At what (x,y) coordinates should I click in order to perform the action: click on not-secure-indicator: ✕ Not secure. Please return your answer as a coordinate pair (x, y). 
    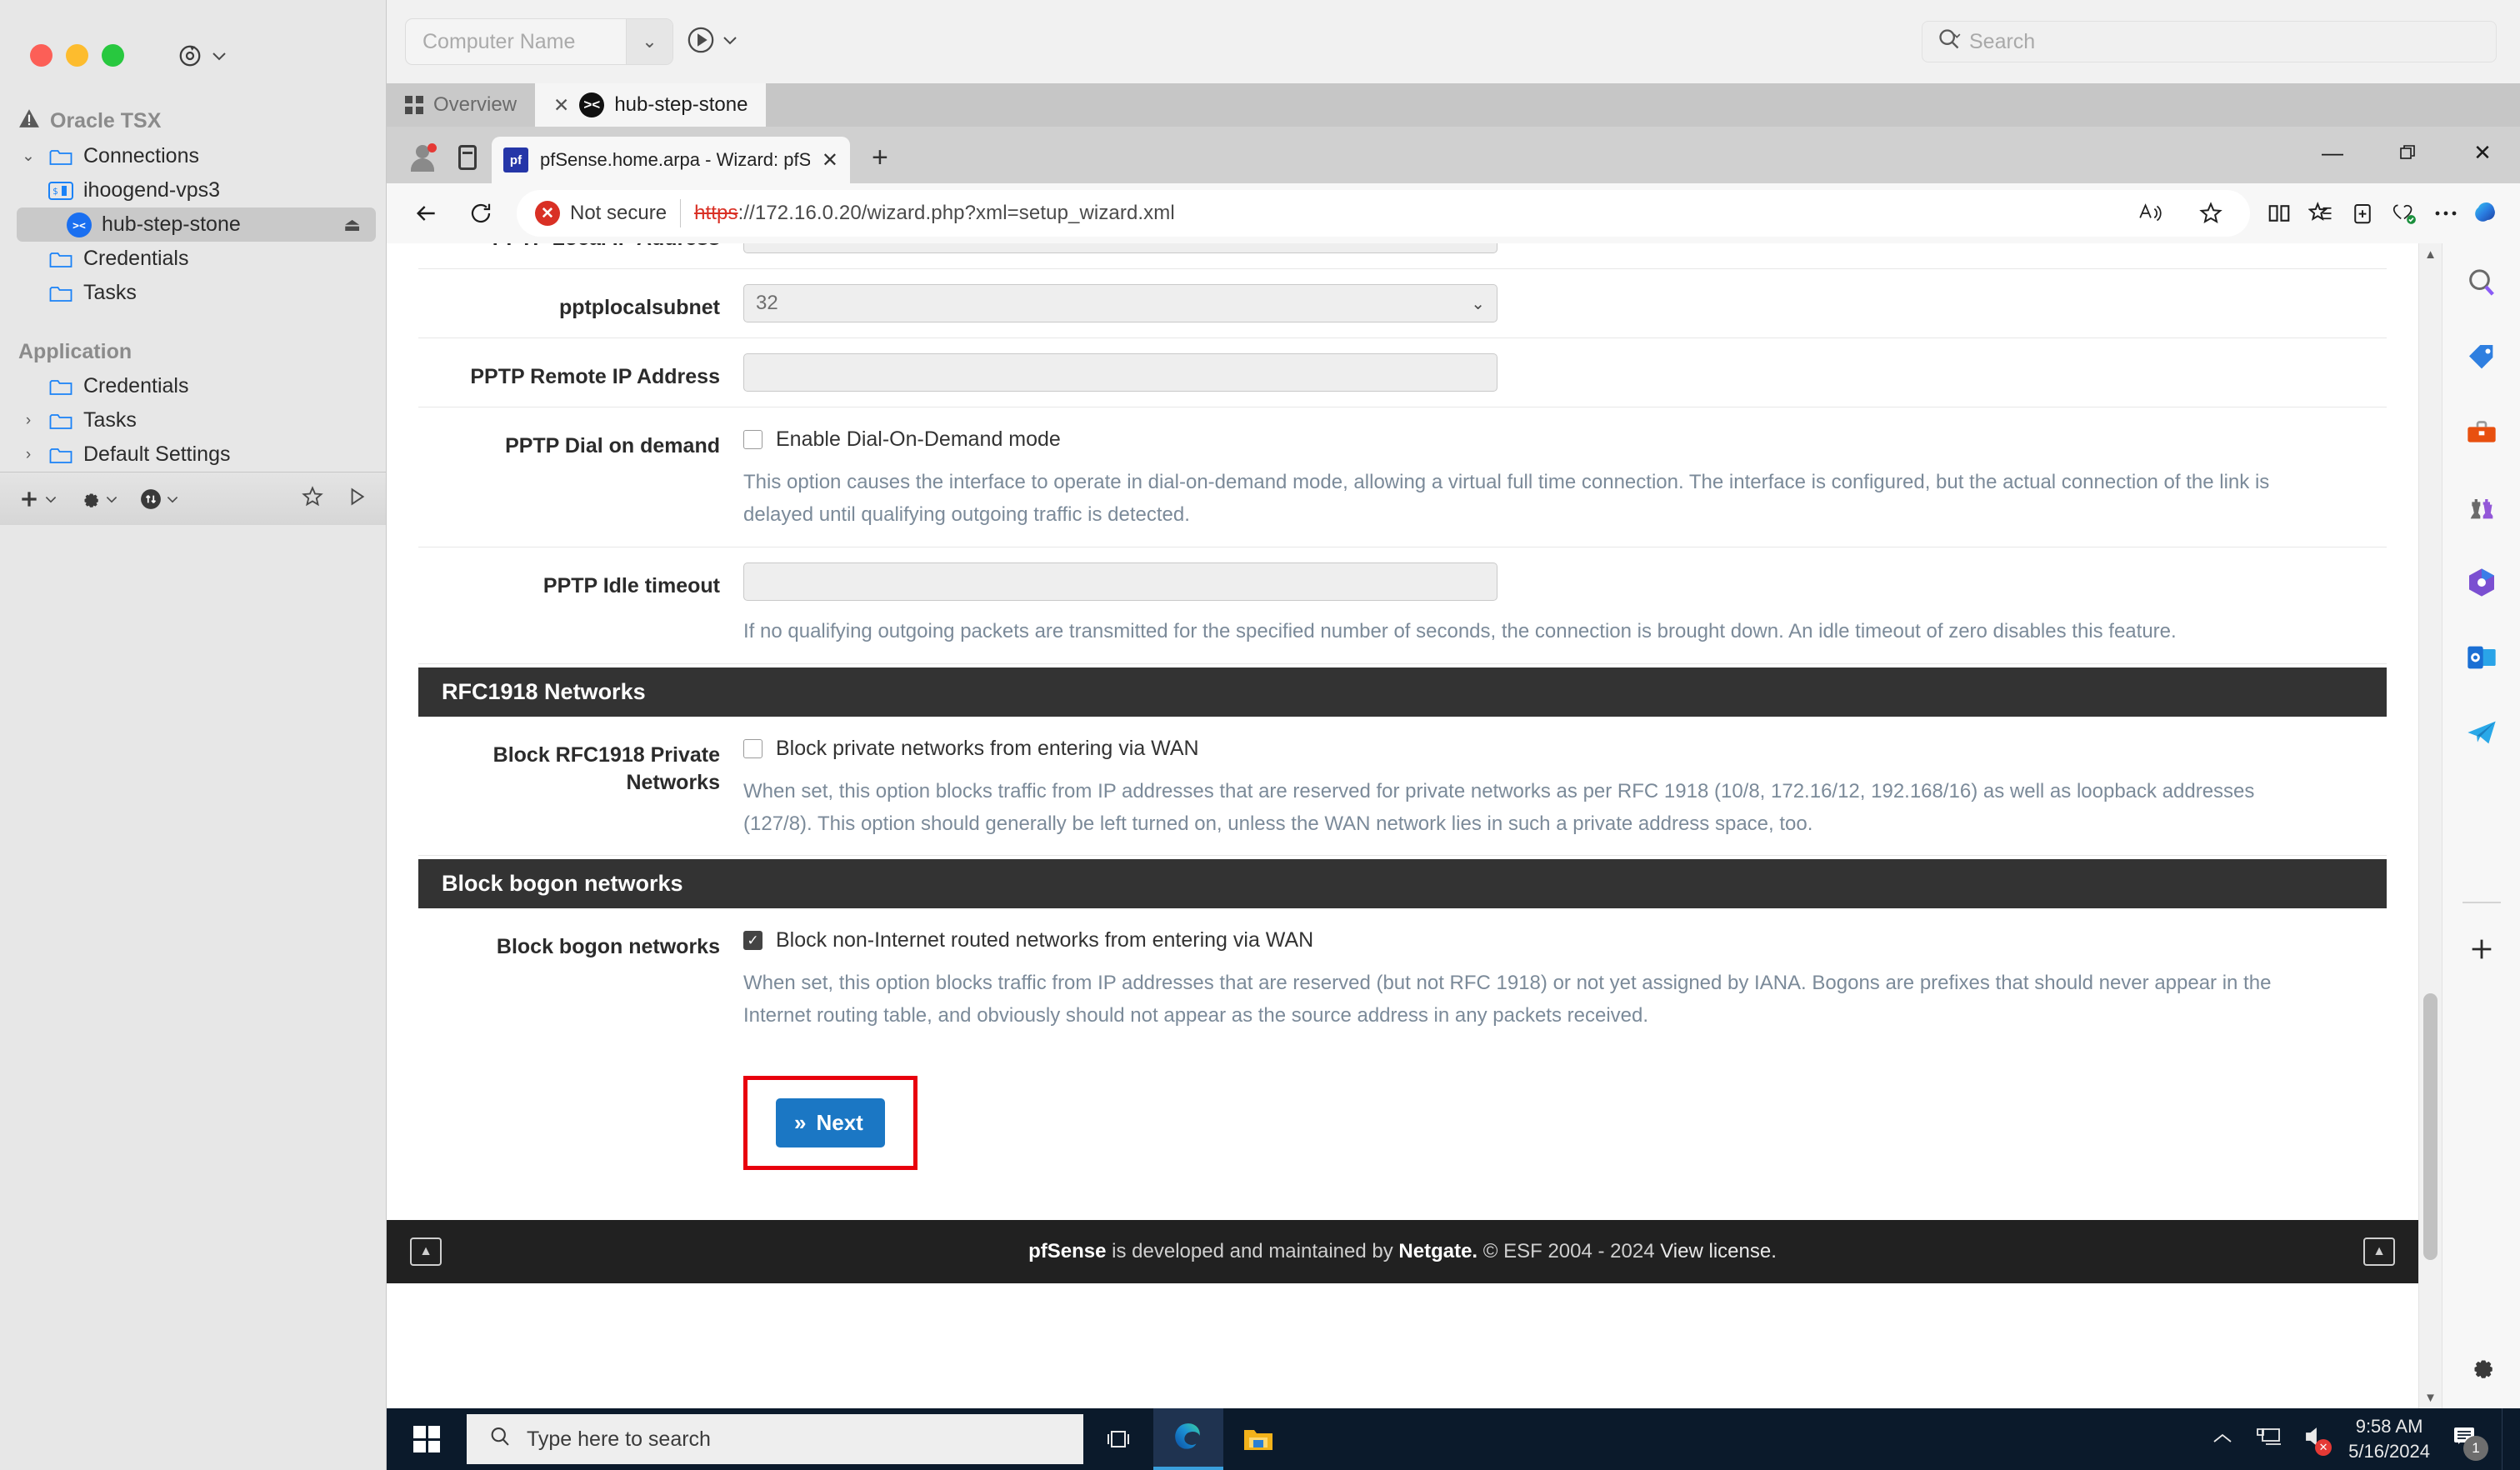
    Looking at the image, I should click on (601, 213).